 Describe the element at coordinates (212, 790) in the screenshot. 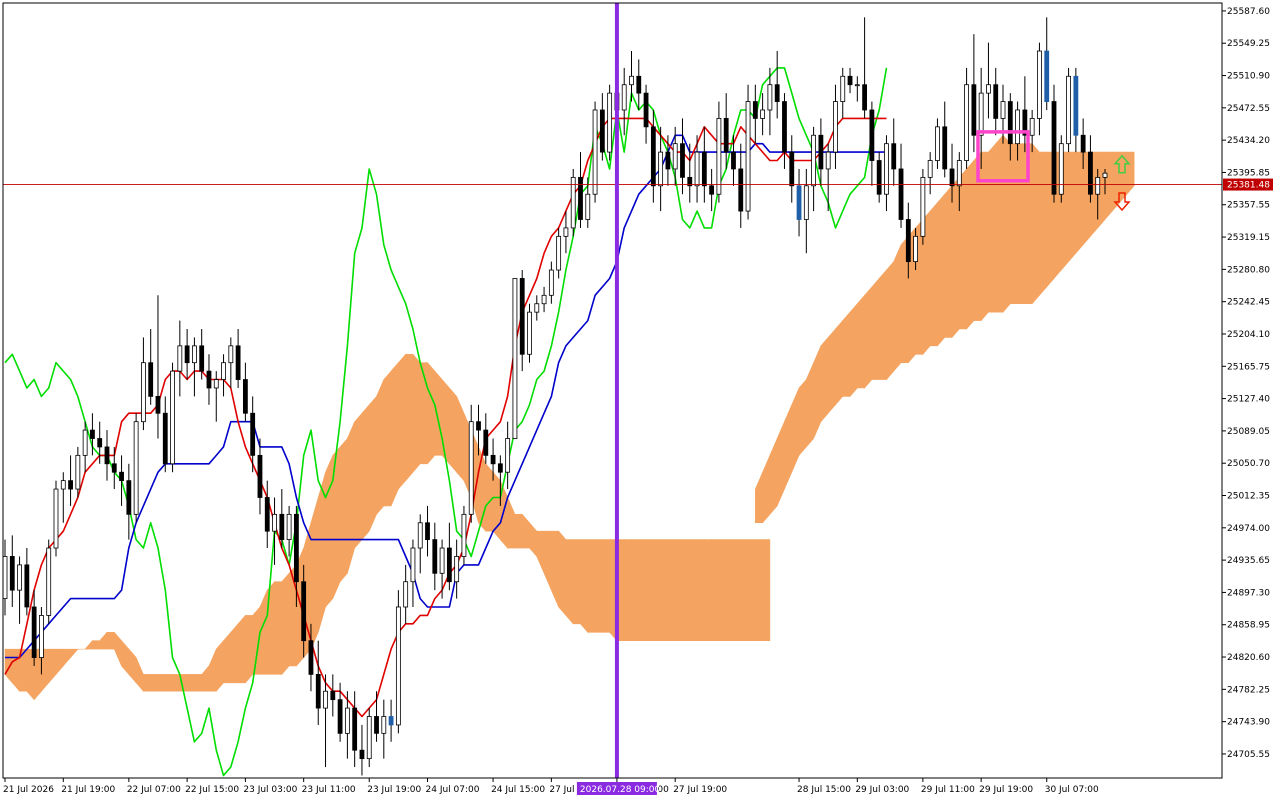

I see `x-tick-label: 22 Jul 15:00` at that location.